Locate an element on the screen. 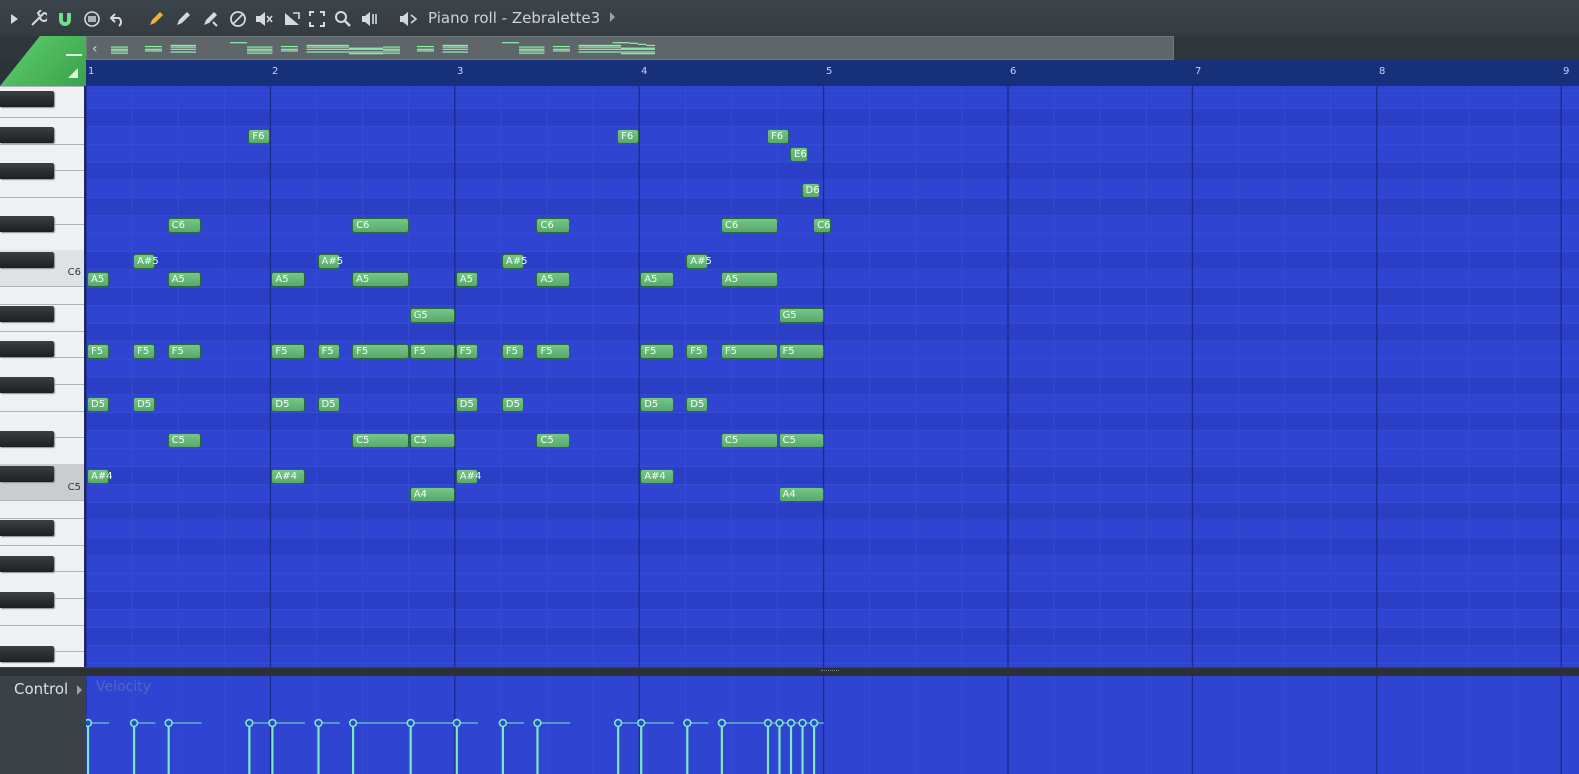 Image resolution: width=1579 pixels, height=774 pixels. delete-icon is located at coordinates (238, 19).